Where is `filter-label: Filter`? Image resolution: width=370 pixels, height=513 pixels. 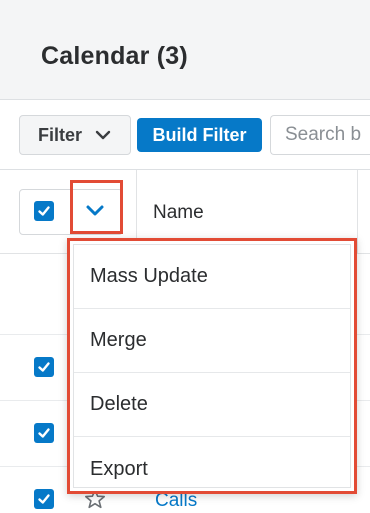
filter-label: Filter is located at coordinates (60, 134).